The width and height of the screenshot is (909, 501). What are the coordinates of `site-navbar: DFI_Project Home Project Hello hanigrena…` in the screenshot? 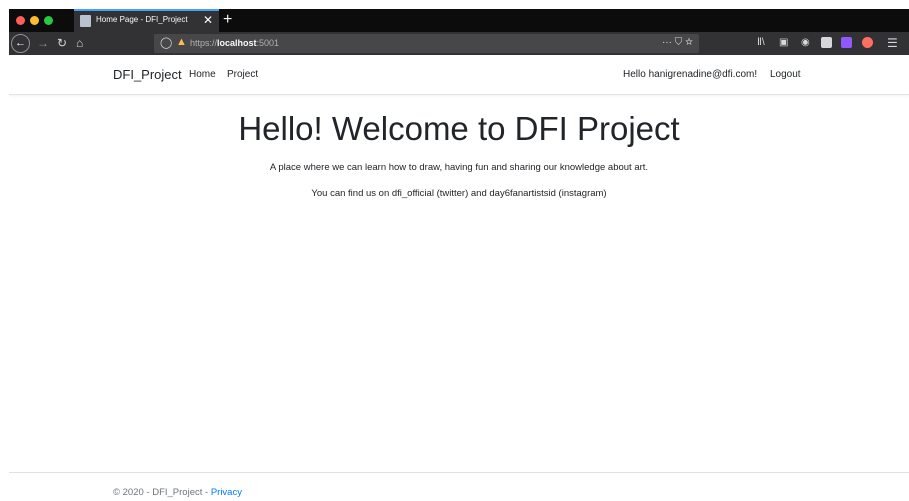 It's located at (459, 75).